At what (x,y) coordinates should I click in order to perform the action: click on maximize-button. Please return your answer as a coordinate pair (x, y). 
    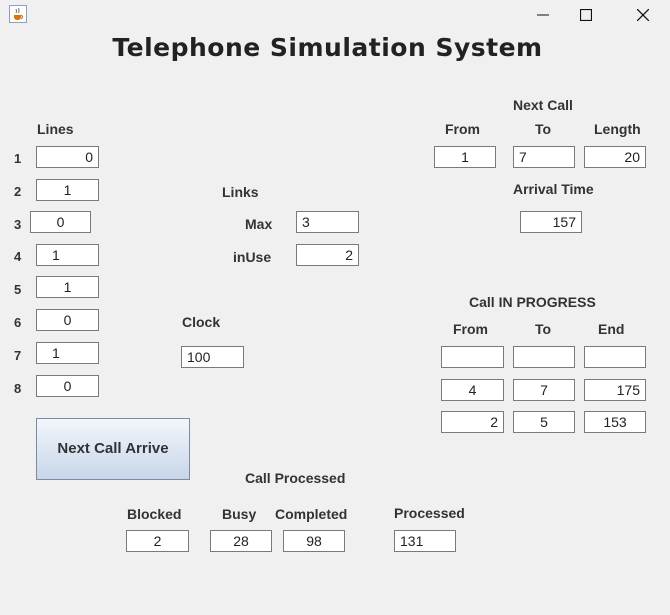
    Looking at the image, I should click on (586, 15).